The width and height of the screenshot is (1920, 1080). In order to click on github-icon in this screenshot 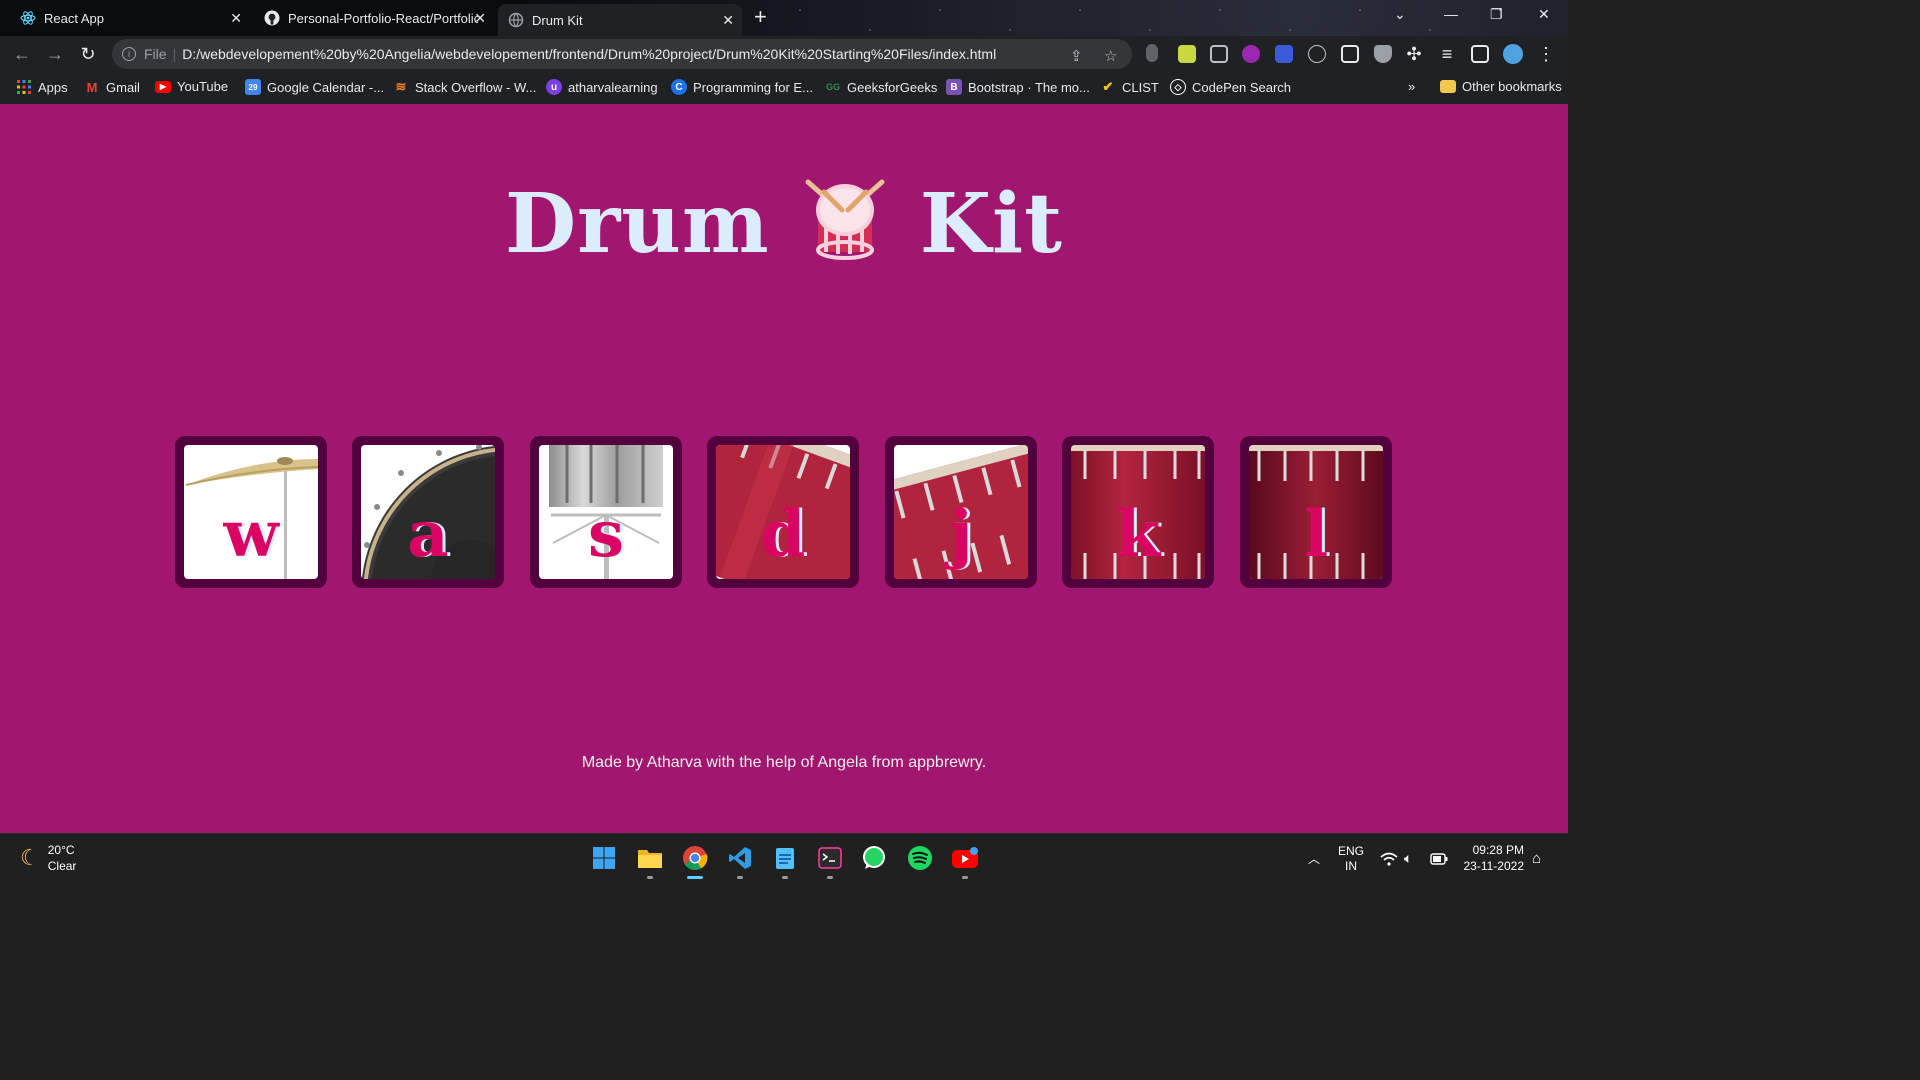, I will do `click(272, 18)`.